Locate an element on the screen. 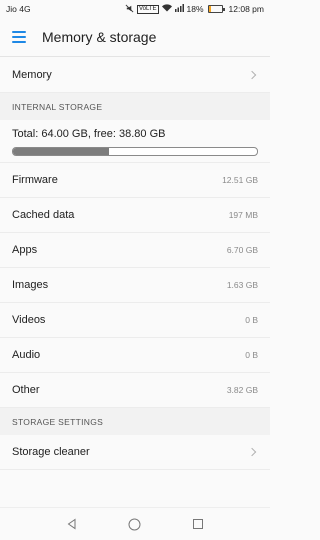 This screenshot has width=320, height=540. menu-icon is located at coordinates (19, 37).